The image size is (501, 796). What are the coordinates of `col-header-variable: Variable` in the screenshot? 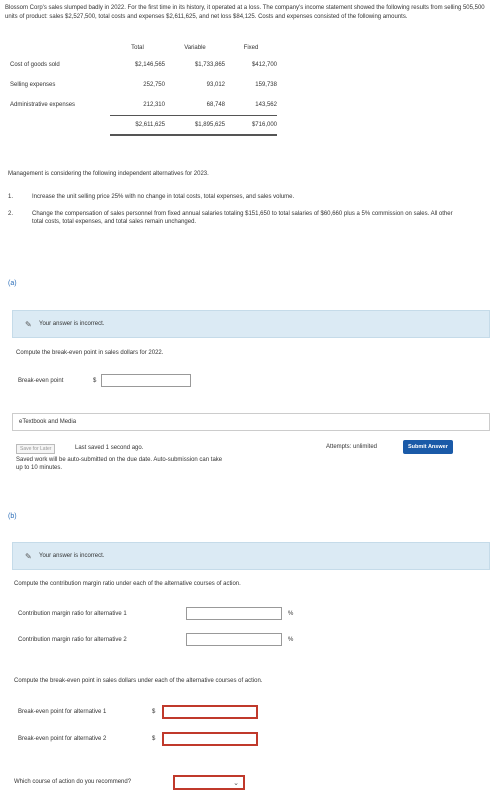 It's located at (195, 47).